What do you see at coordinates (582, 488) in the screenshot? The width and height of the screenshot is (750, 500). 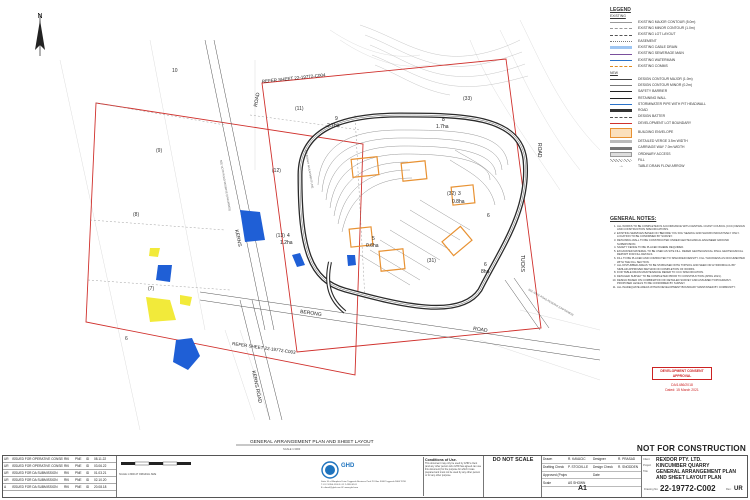 I see `sheet-size: A1` at bounding box center [582, 488].